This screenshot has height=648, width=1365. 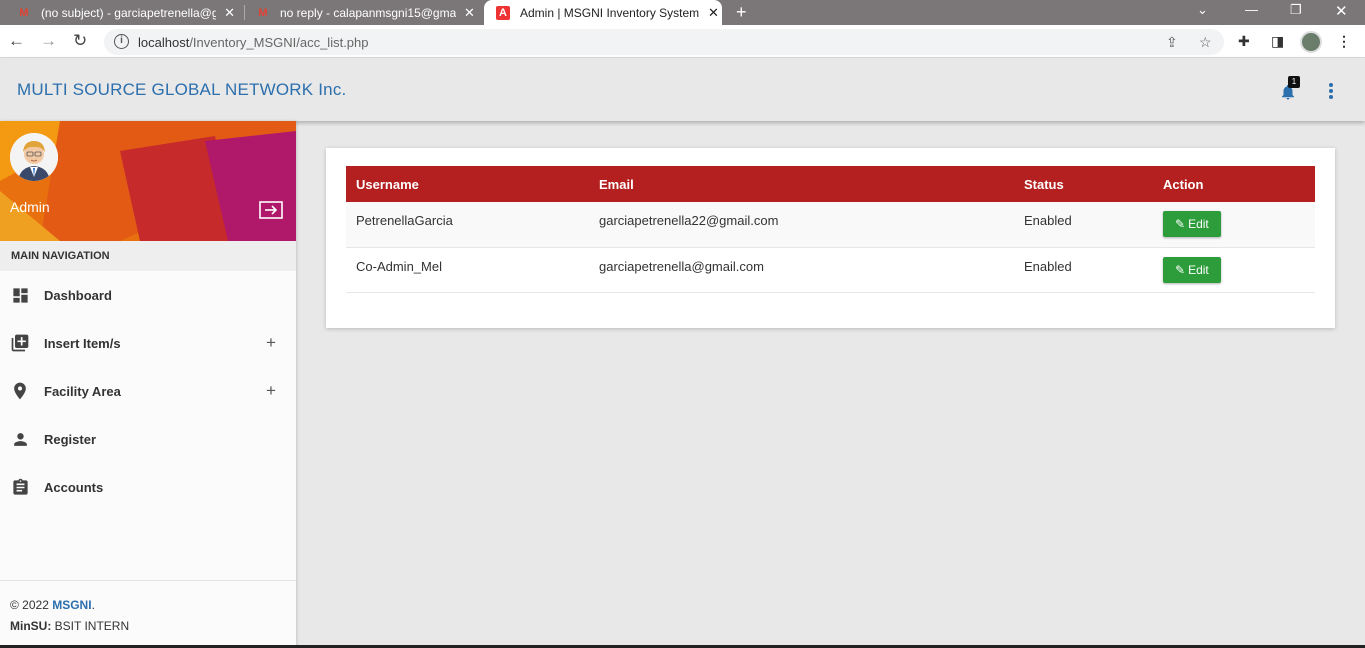 I want to click on cell-email: garciapetrenella@gmail.com, so click(x=801, y=270).